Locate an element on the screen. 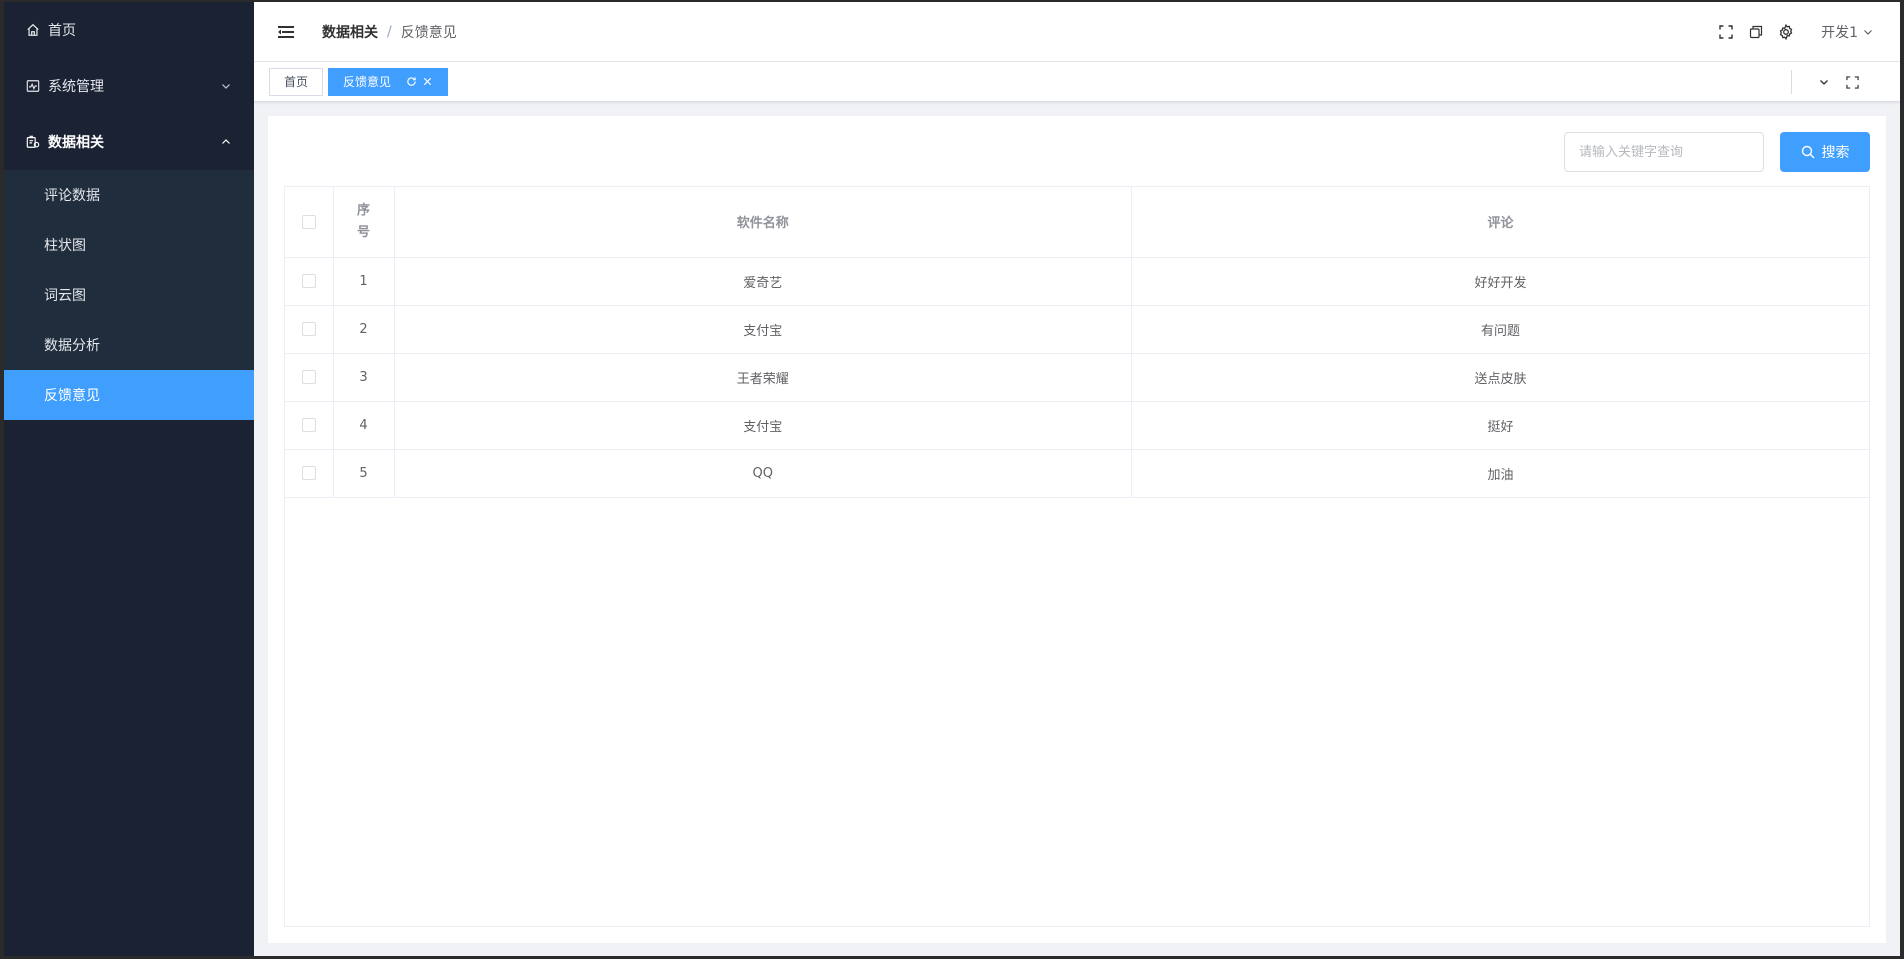 This screenshot has height=959, width=1904. cell-index: 2 is located at coordinates (364, 329).